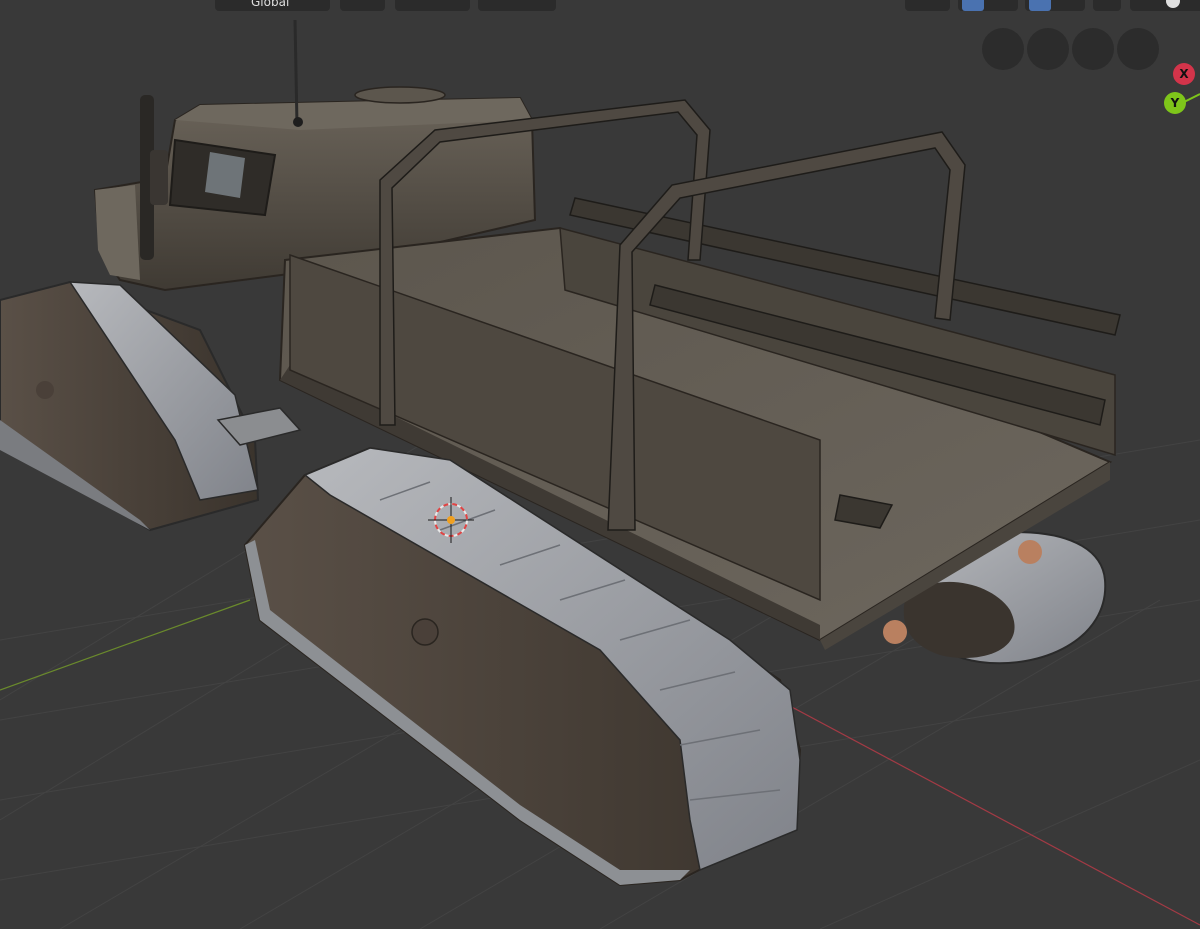  What do you see at coordinates (1055, 5) in the screenshot?
I see `overlays-toggle-button` at bounding box center [1055, 5].